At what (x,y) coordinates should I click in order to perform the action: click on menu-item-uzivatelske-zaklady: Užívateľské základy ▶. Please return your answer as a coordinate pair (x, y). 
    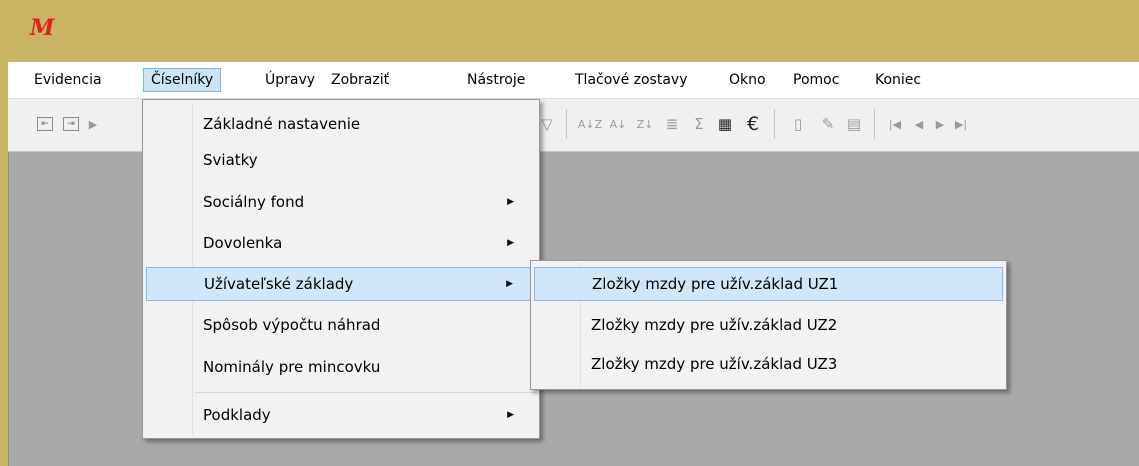
    Looking at the image, I should click on (341, 284).